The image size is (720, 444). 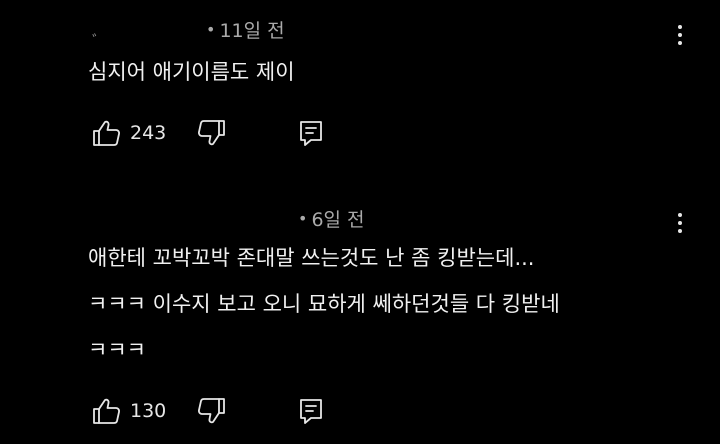 I want to click on comment-timestamp: 6일 전, so click(x=337, y=220).